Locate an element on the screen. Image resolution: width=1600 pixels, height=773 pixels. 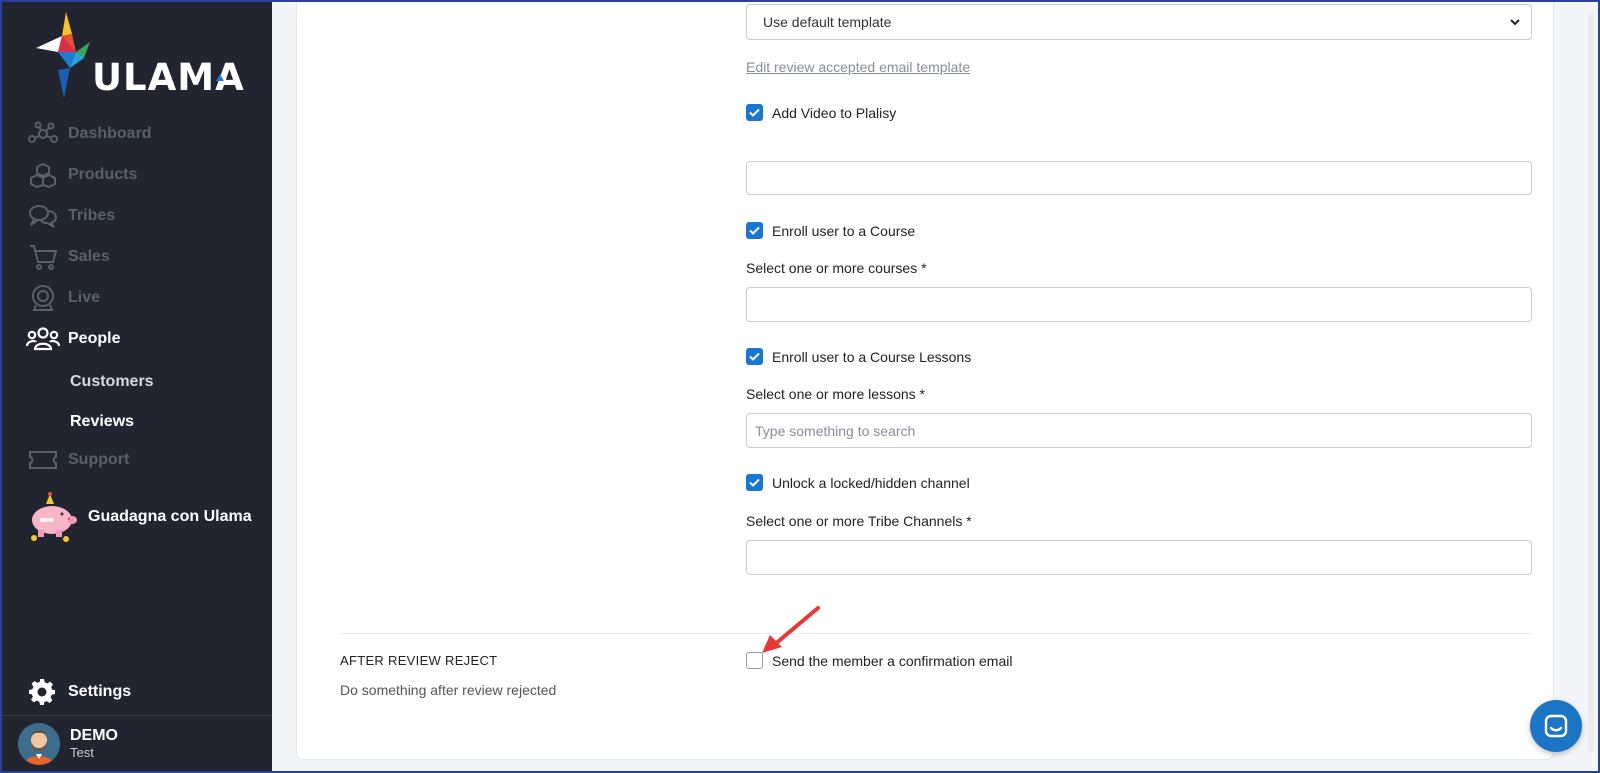
checkbox-label: Enroll user to a Course Lessons is located at coordinates (872, 356).